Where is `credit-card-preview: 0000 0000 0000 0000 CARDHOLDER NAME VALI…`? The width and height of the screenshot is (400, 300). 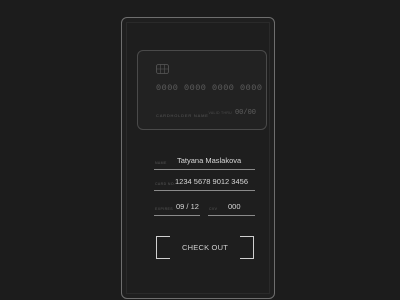
credit-card-preview: 0000 0000 0000 0000 CARDHOLDER NAME VALI… is located at coordinates (202, 90).